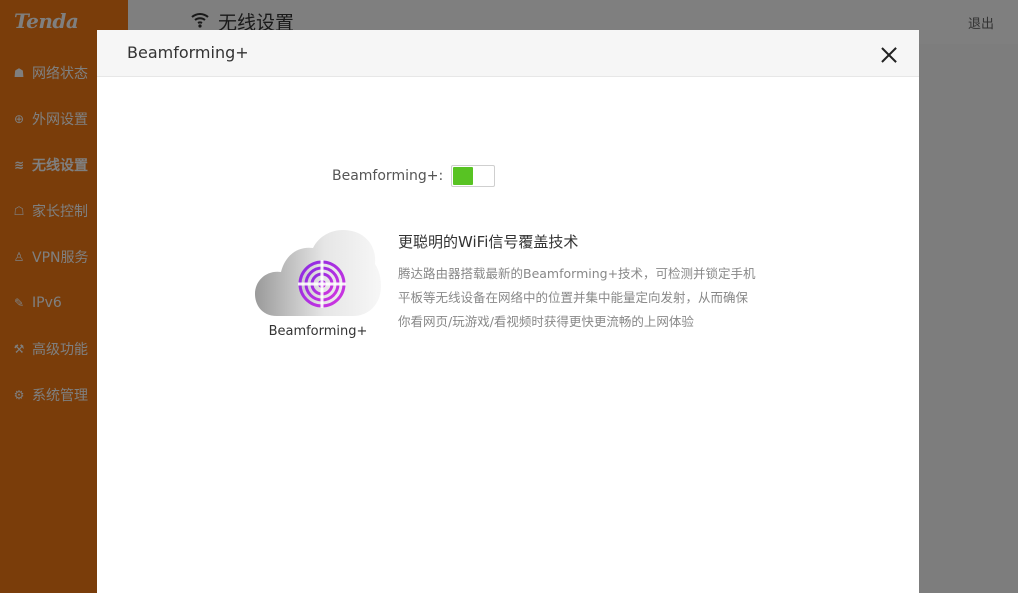 This screenshot has width=1018, height=593. What do you see at coordinates (318, 331) in the screenshot?
I see `cloud-caption: Beamforming+` at bounding box center [318, 331].